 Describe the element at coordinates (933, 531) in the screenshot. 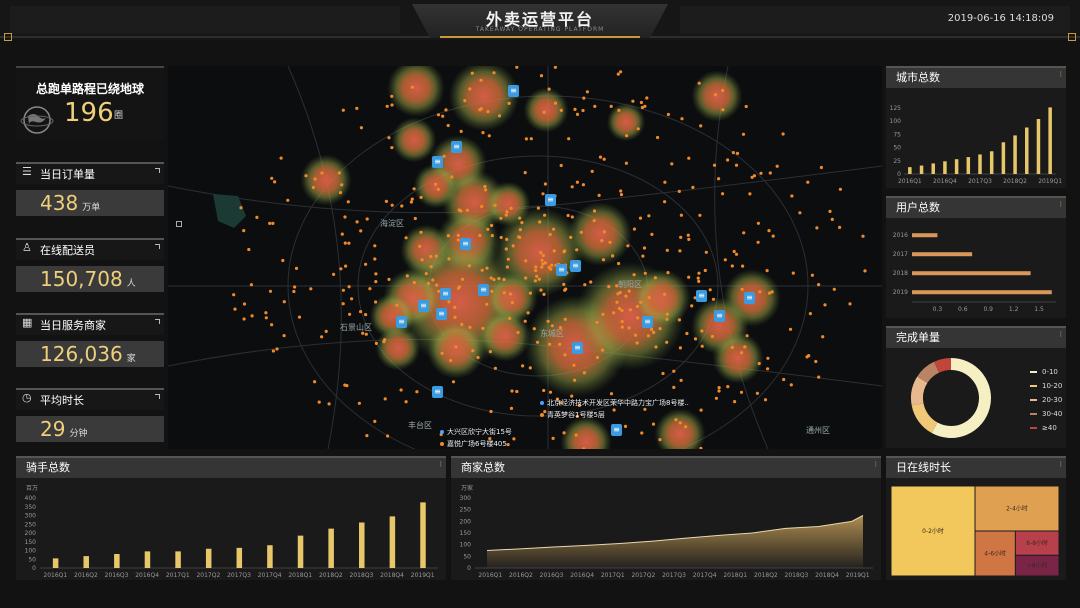

I see `treemap-label: 0-2小时` at that location.